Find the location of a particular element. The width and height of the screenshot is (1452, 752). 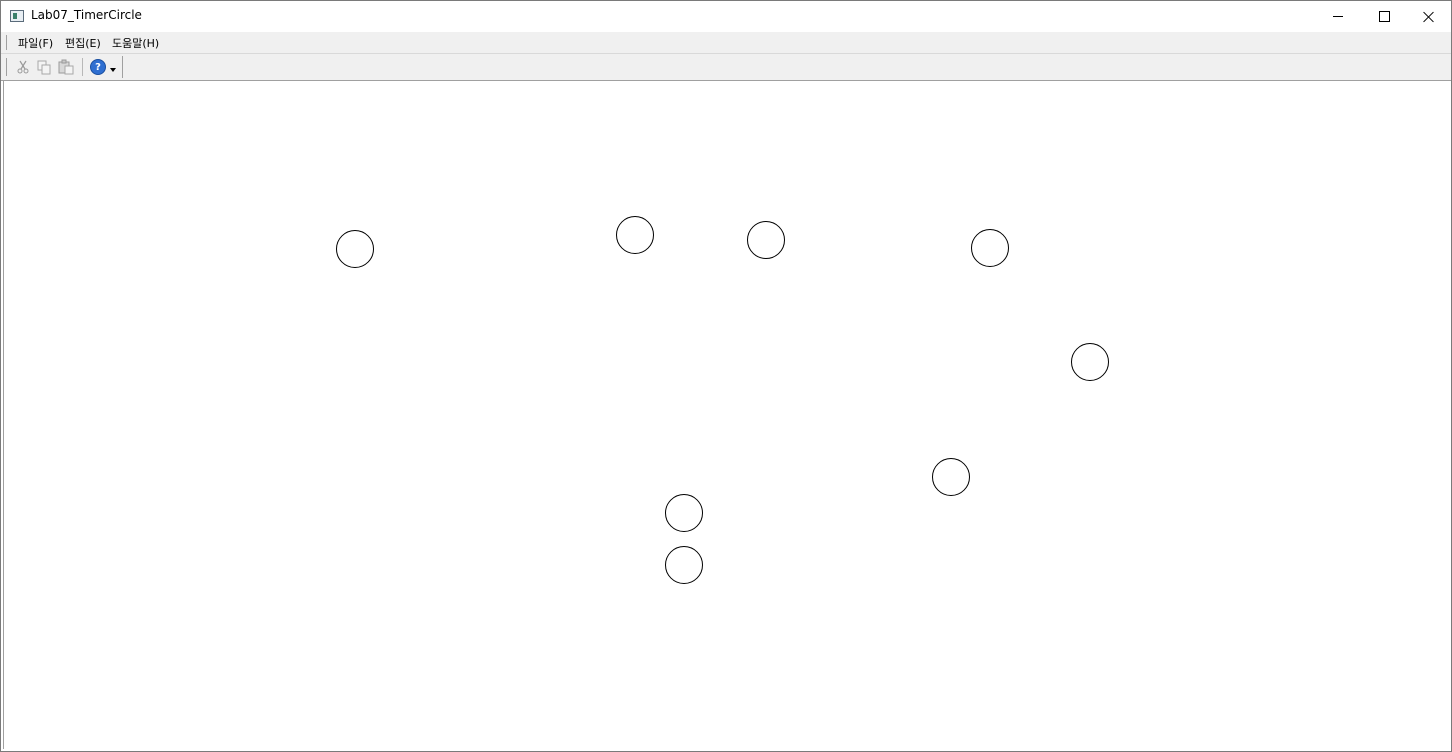

copy-icon is located at coordinates (44, 67).